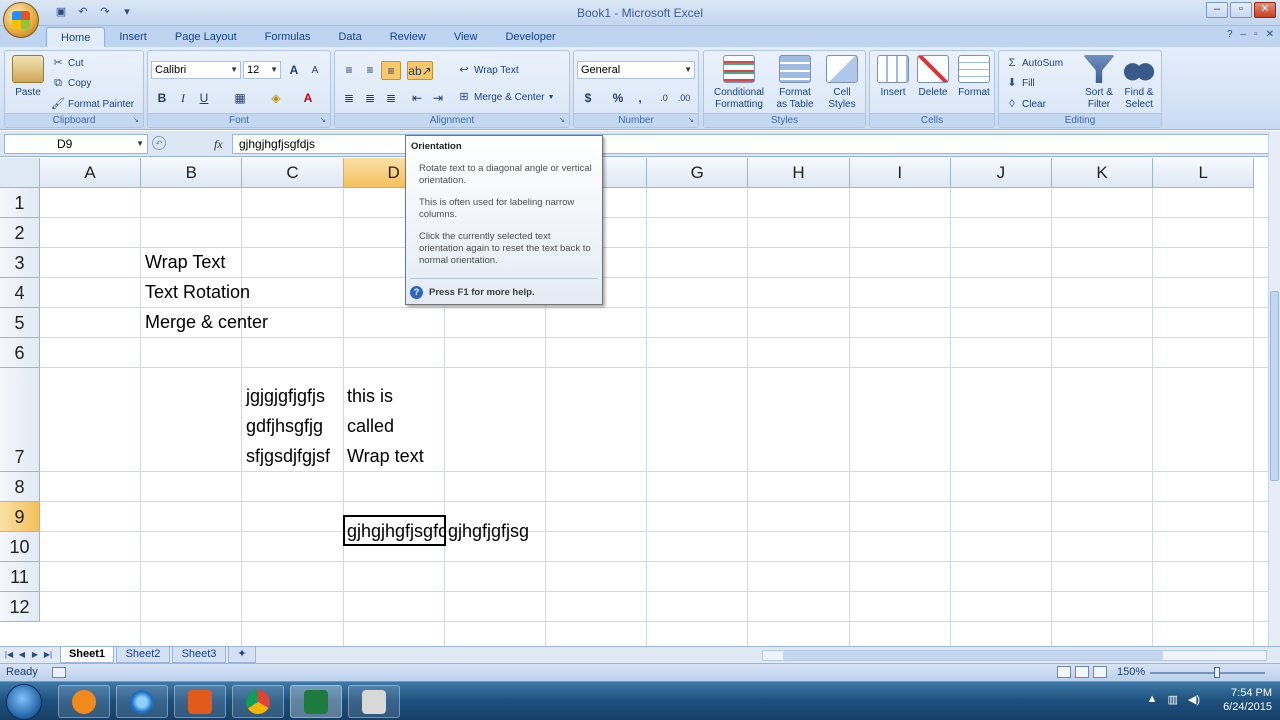  What do you see at coordinates (288, 37) in the screenshot?
I see `tab-formulas: Formulas` at bounding box center [288, 37].